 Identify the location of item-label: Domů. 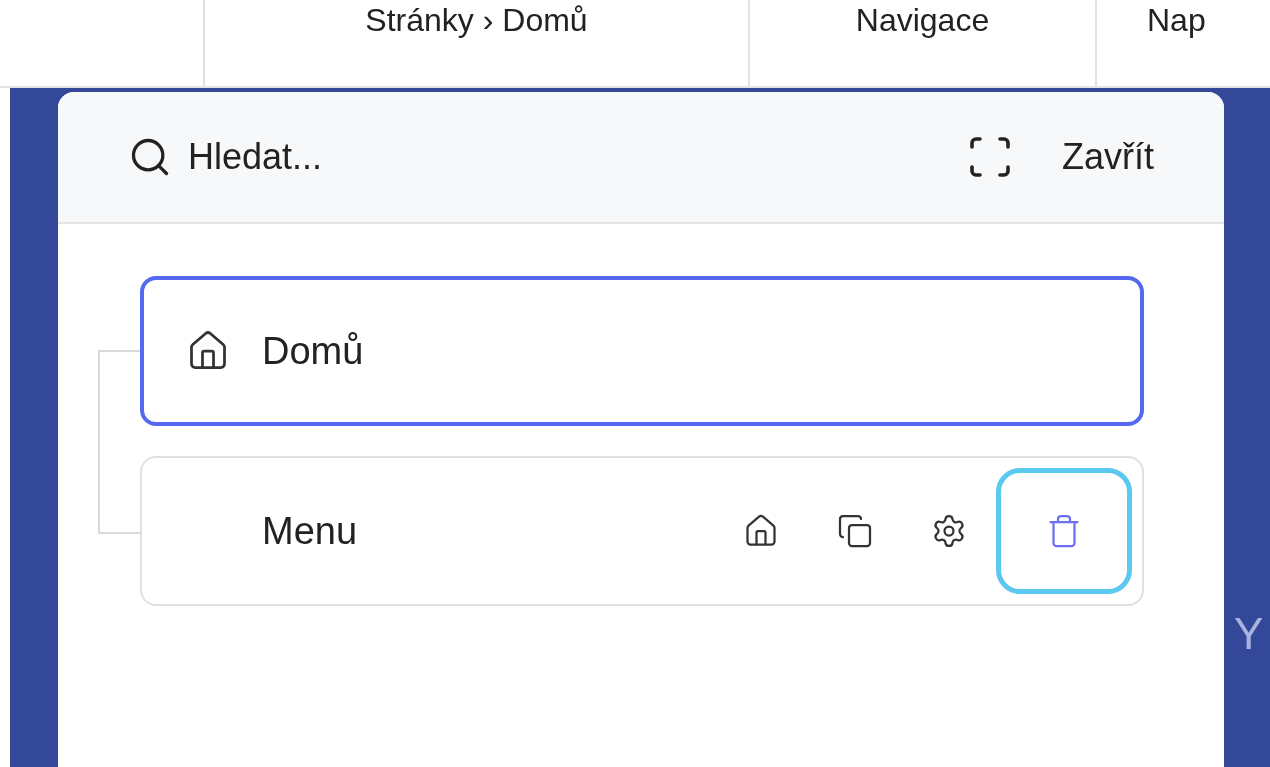
(313, 351).